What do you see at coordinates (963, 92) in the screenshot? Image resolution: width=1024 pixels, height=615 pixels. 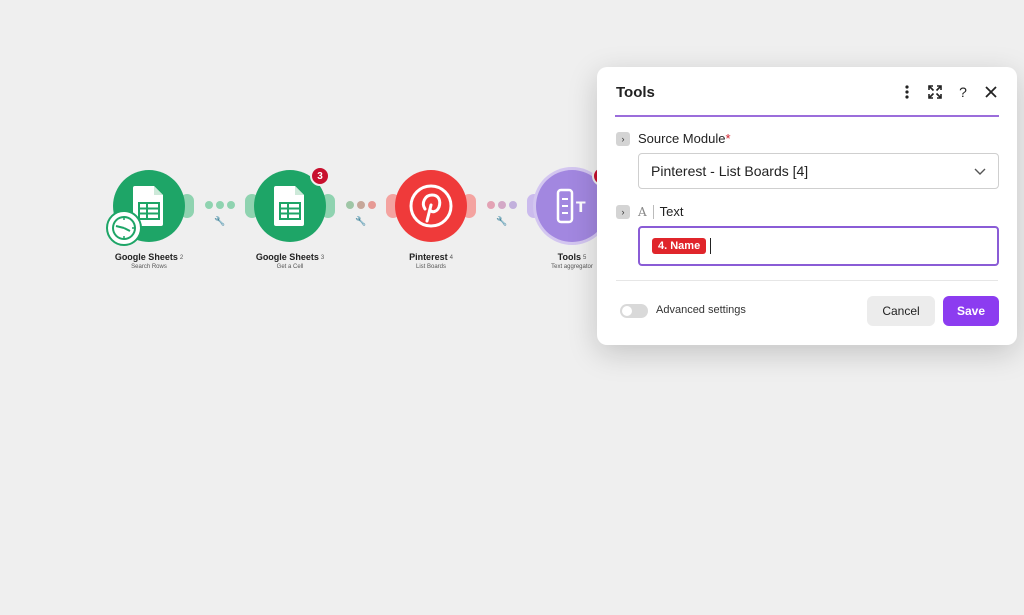 I see `help-icon: ?` at bounding box center [963, 92].